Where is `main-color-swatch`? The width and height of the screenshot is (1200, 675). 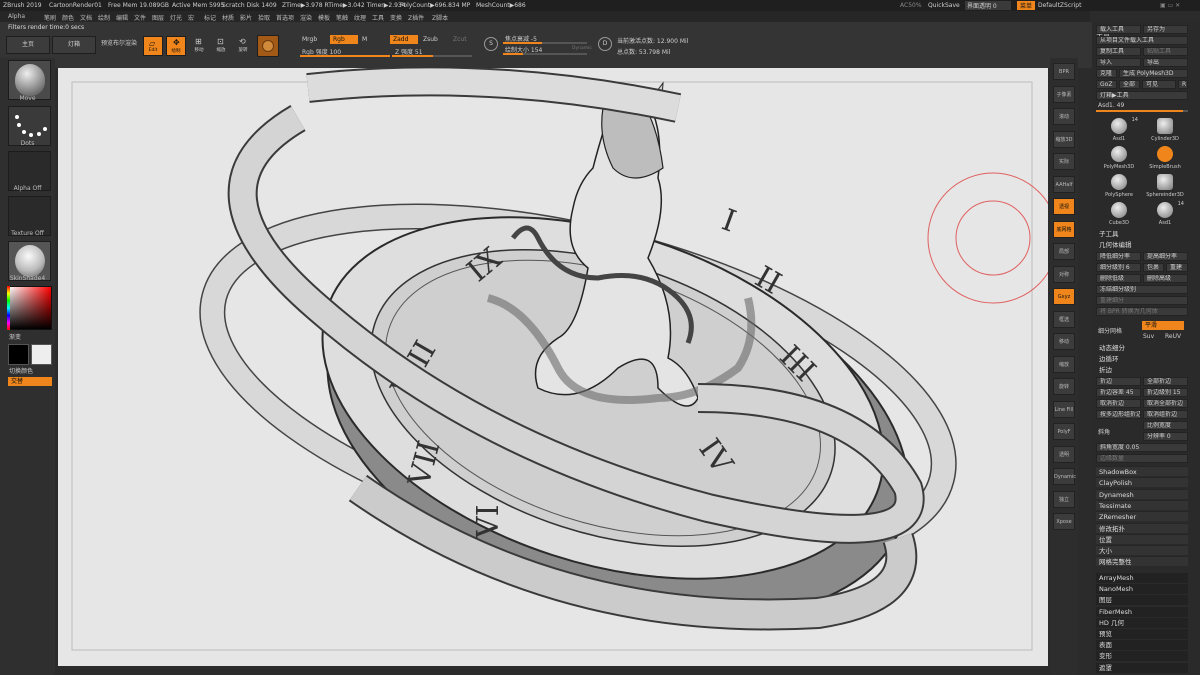 main-color-swatch is located at coordinates (18, 354).